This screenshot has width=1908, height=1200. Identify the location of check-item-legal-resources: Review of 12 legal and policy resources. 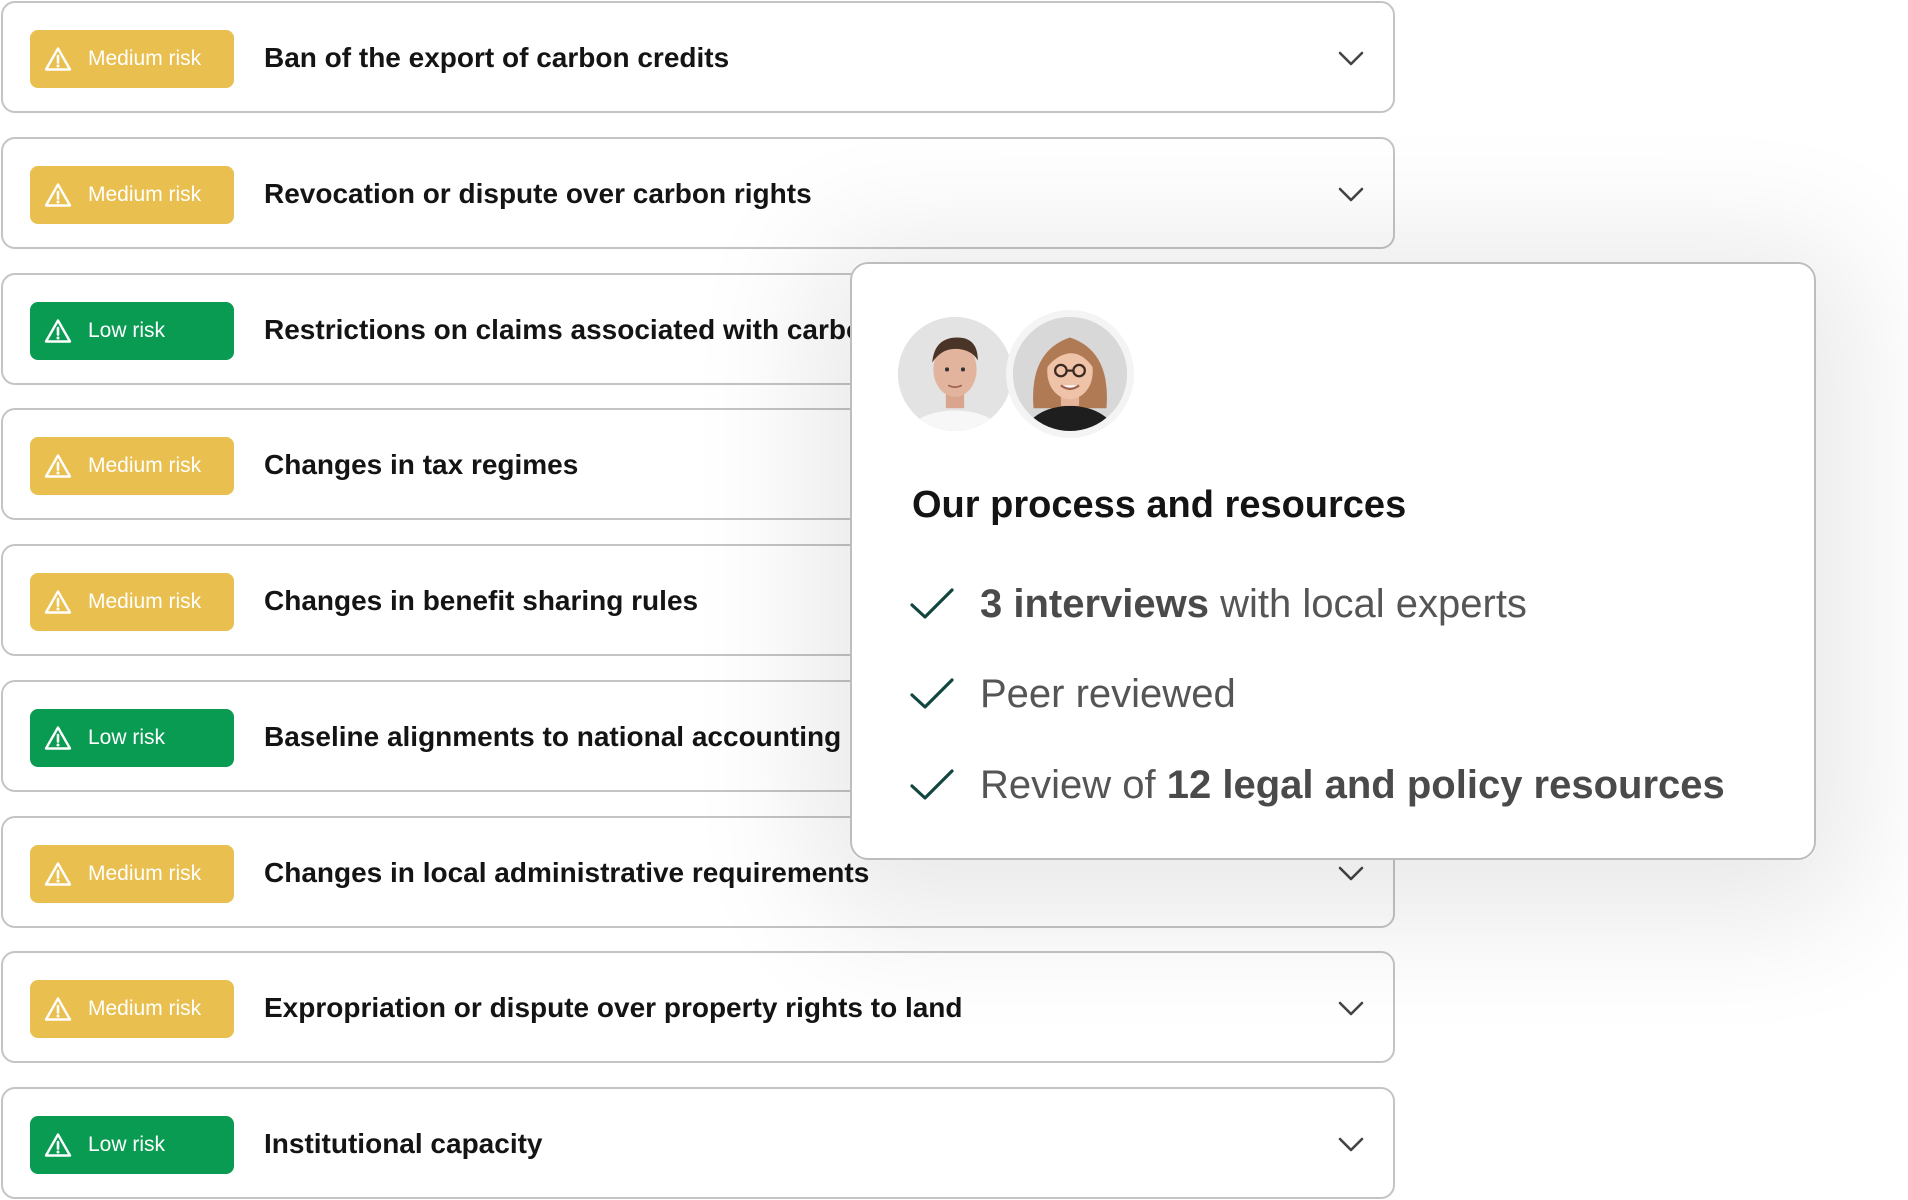
(1316, 785).